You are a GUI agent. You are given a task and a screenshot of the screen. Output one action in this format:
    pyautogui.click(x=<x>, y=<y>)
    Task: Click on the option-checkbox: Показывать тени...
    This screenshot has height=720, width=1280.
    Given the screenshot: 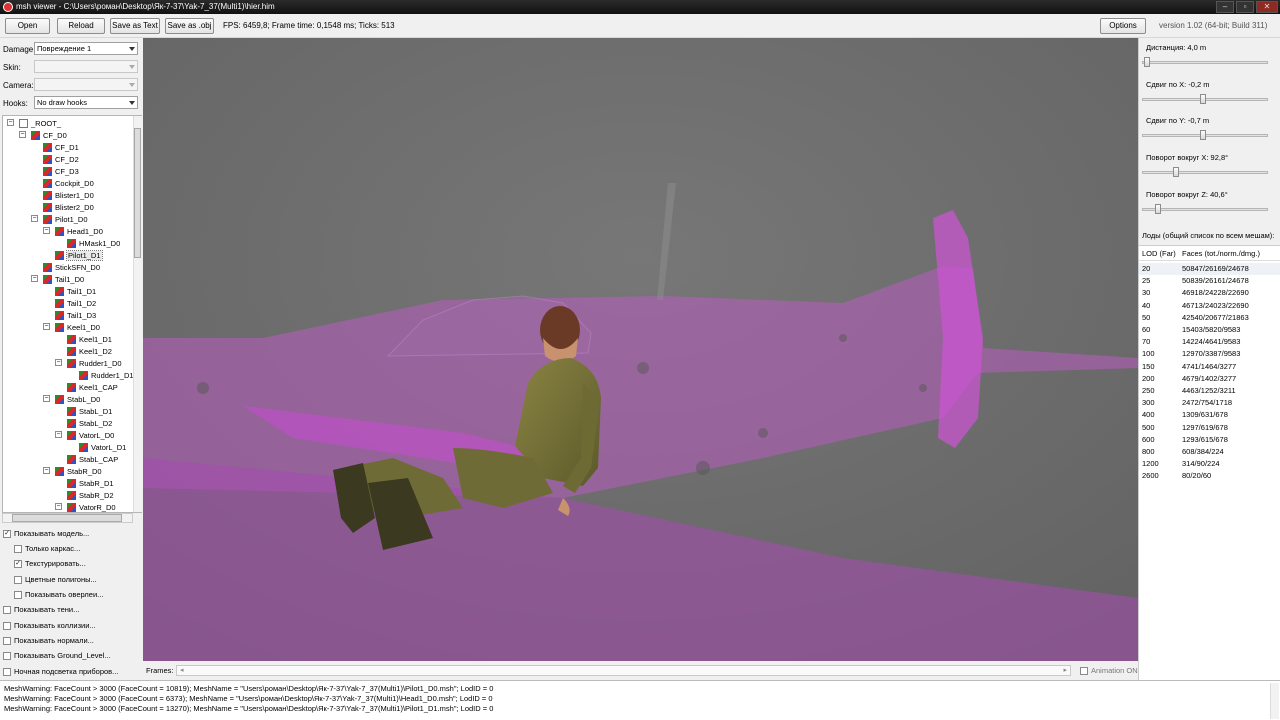 What is the action you would take?
    pyautogui.click(x=41, y=609)
    